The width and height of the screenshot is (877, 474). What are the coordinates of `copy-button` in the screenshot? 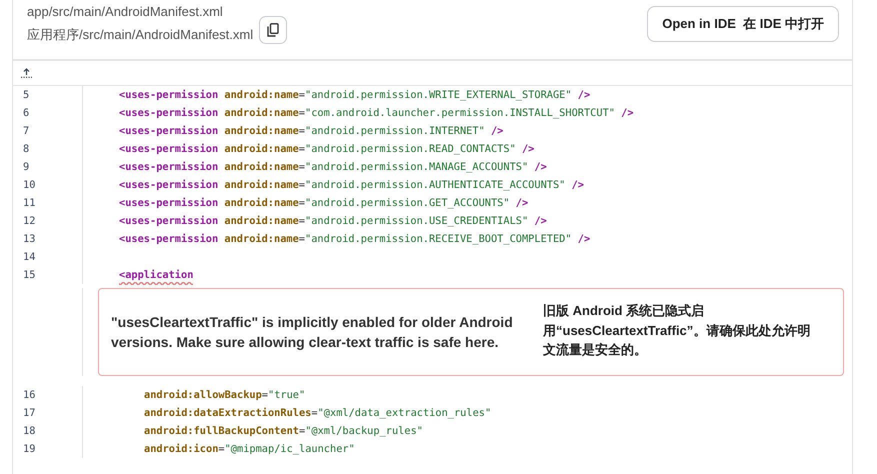 It's located at (273, 30).